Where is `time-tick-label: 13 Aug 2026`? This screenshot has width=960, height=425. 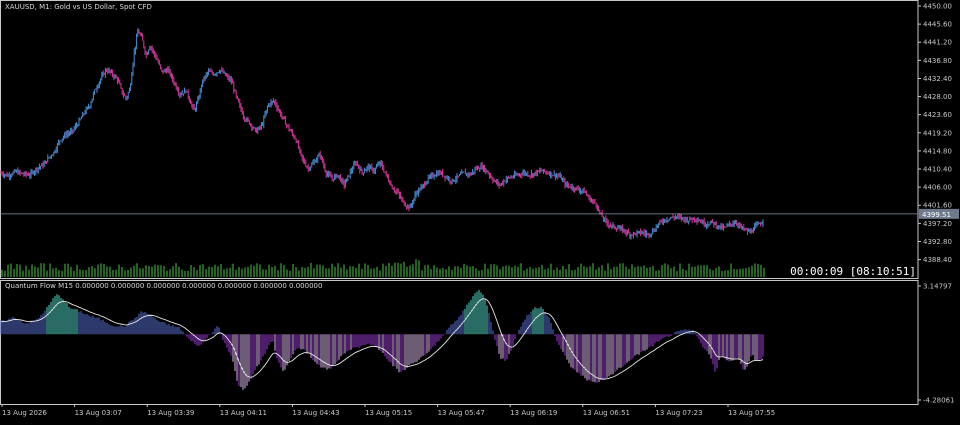 time-tick-label: 13 Aug 2026 is located at coordinates (24, 413).